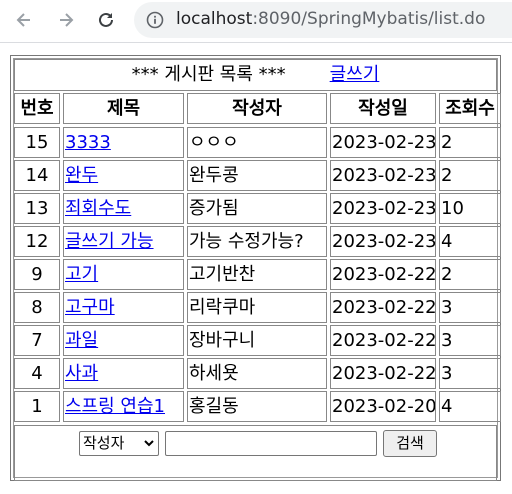 The image size is (512, 494). Describe the element at coordinates (149, 446) in the screenshot. I see `chevron-down-icon` at that location.